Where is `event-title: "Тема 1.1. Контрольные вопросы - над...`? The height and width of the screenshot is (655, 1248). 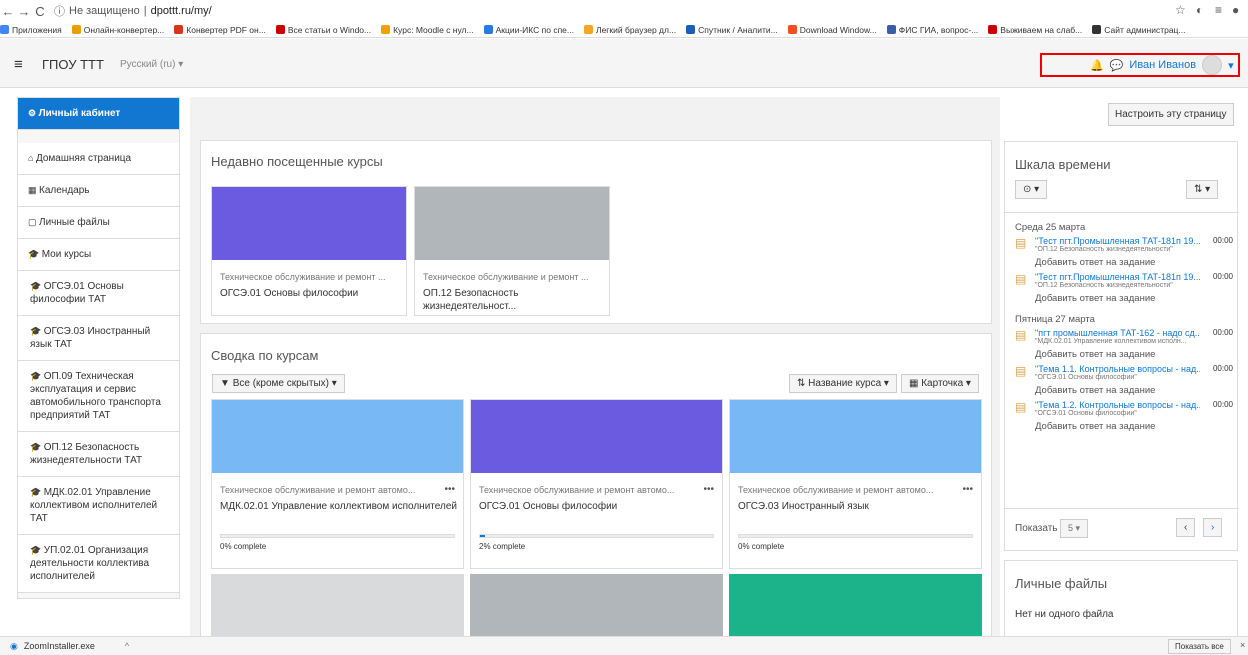 event-title: "Тема 1.1. Контрольные вопросы - над... is located at coordinates (1117, 369).